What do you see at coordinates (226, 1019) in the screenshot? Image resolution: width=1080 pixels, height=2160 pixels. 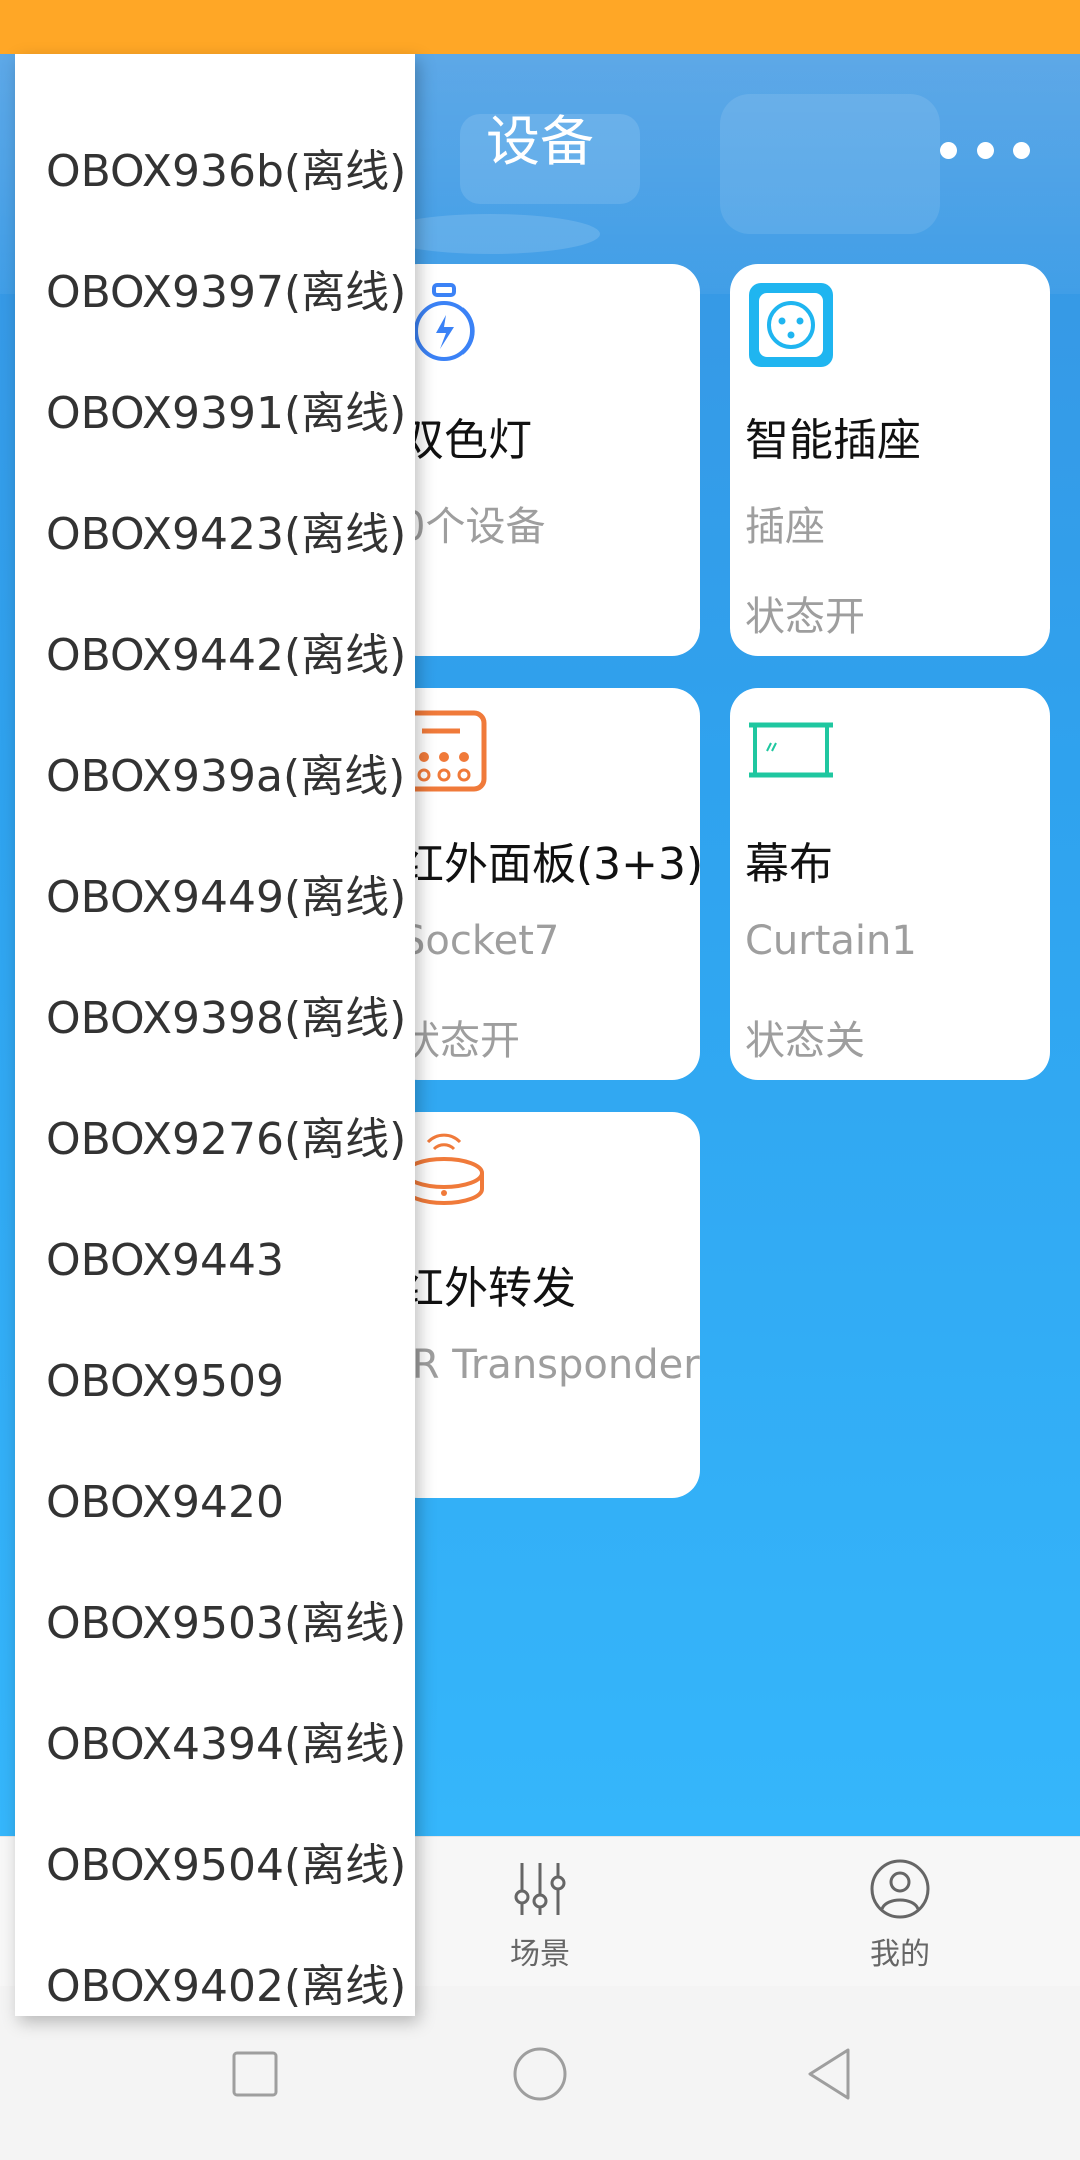 I see `gateway-item: OBOX9398(离线)` at bounding box center [226, 1019].